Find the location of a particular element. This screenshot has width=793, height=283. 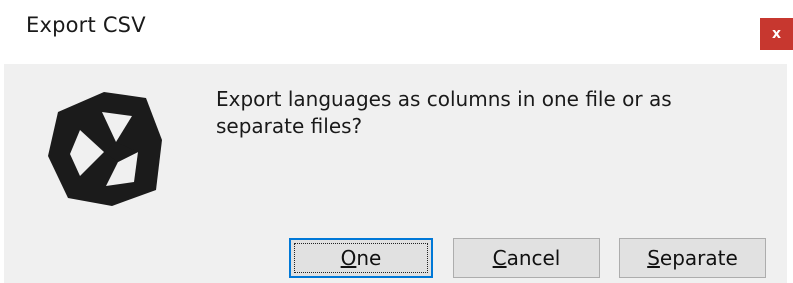

one-button-label: One is located at coordinates (361, 258).